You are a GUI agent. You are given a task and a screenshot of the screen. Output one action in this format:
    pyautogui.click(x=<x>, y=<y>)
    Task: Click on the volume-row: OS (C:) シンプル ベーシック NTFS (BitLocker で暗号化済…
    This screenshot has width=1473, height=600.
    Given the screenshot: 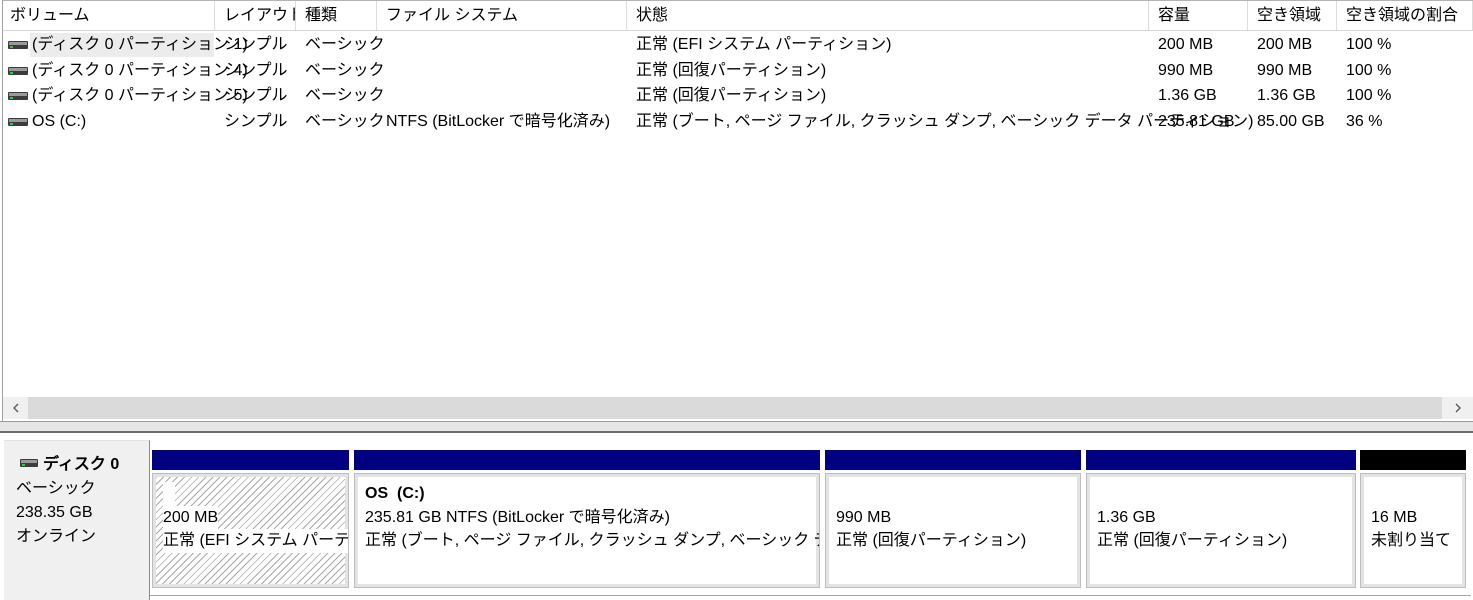 What is the action you would take?
    pyautogui.click(x=738, y=122)
    